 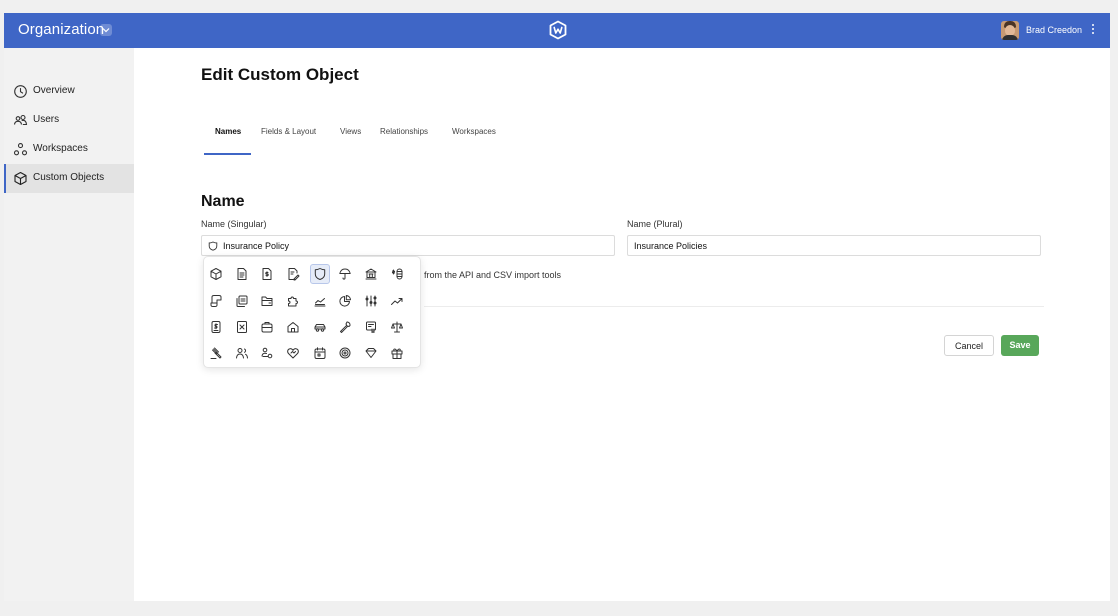 I want to click on icon-option-document-icon, so click(x=242, y=274).